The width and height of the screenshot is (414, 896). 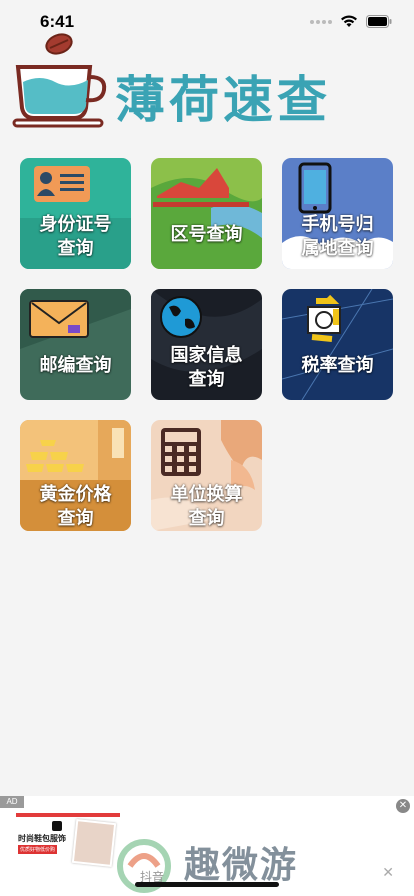 I want to click on tile-area-code-label: 区号查询, so click(x=206, y=234).